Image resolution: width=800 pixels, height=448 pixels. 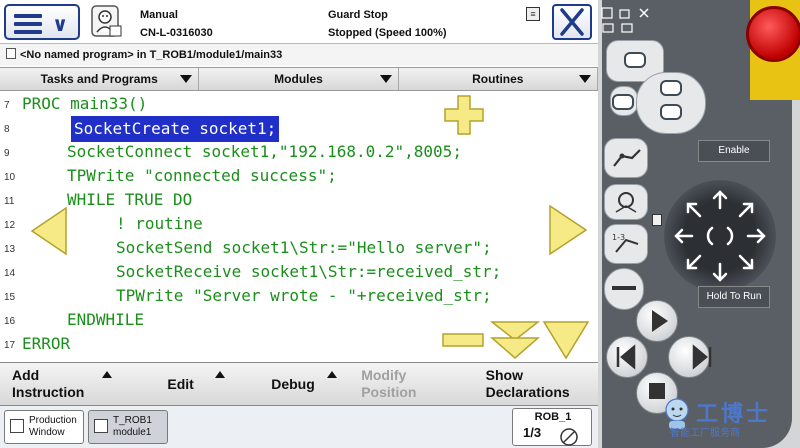 What do you see at coordinates (625, 20) in the screenshot?
I see `window-control-icons` at bounding box center [625, 20].